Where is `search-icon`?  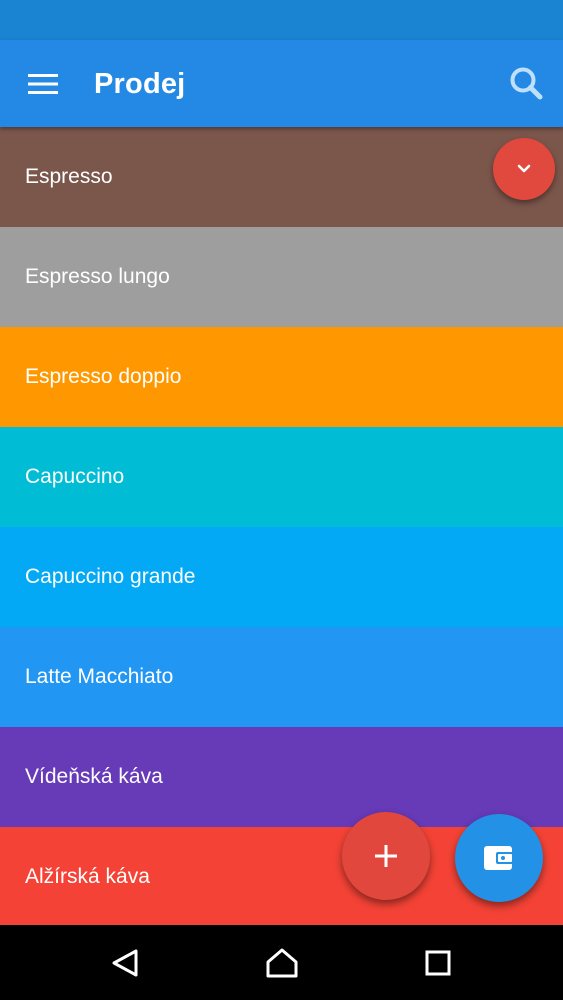 search-icon is located at coordinates (526, 83).